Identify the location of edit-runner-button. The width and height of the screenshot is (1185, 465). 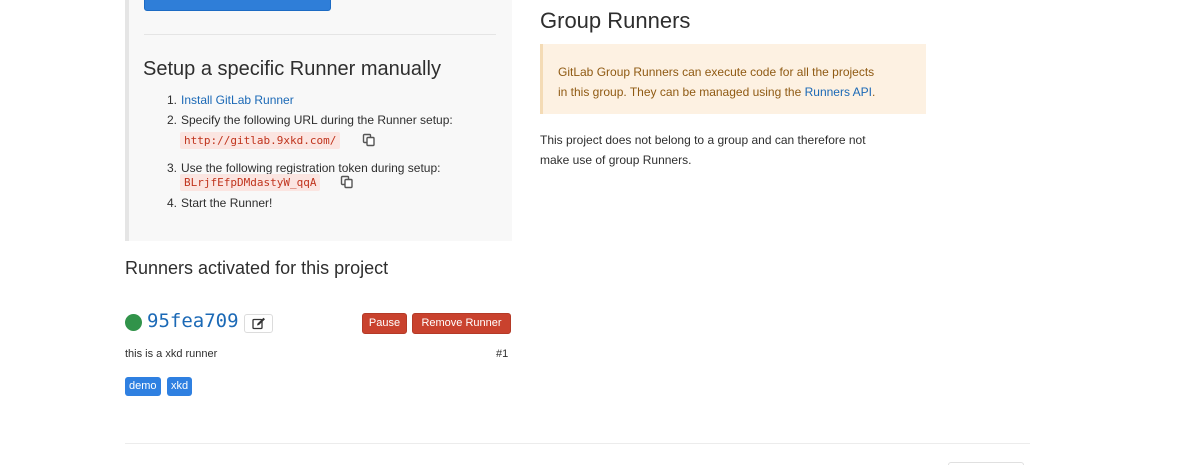
(258, 323).